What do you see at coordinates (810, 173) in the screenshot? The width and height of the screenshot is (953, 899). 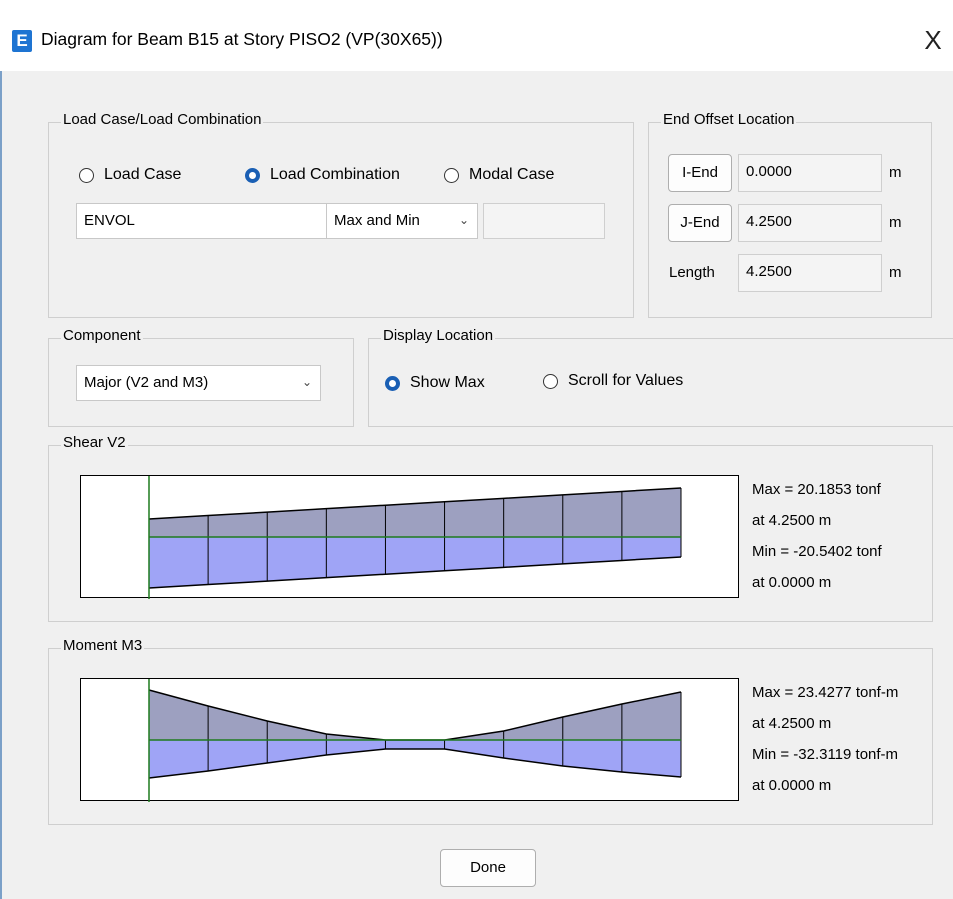 I see `i-end-field: 0.0000` at bounding box center [810, 173].